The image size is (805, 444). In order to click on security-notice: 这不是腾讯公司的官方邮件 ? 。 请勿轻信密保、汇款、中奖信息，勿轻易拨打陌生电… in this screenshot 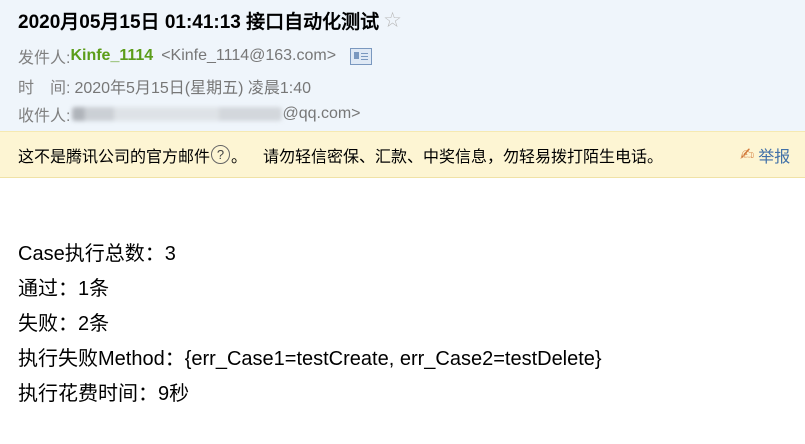, I will do `click(402, 154)`.